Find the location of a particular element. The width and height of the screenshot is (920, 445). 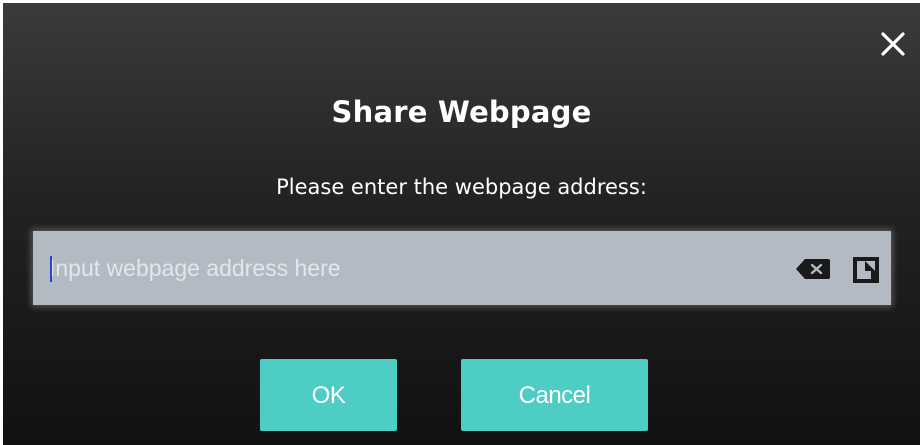

paste-icon is located at coordinates (866, 270).